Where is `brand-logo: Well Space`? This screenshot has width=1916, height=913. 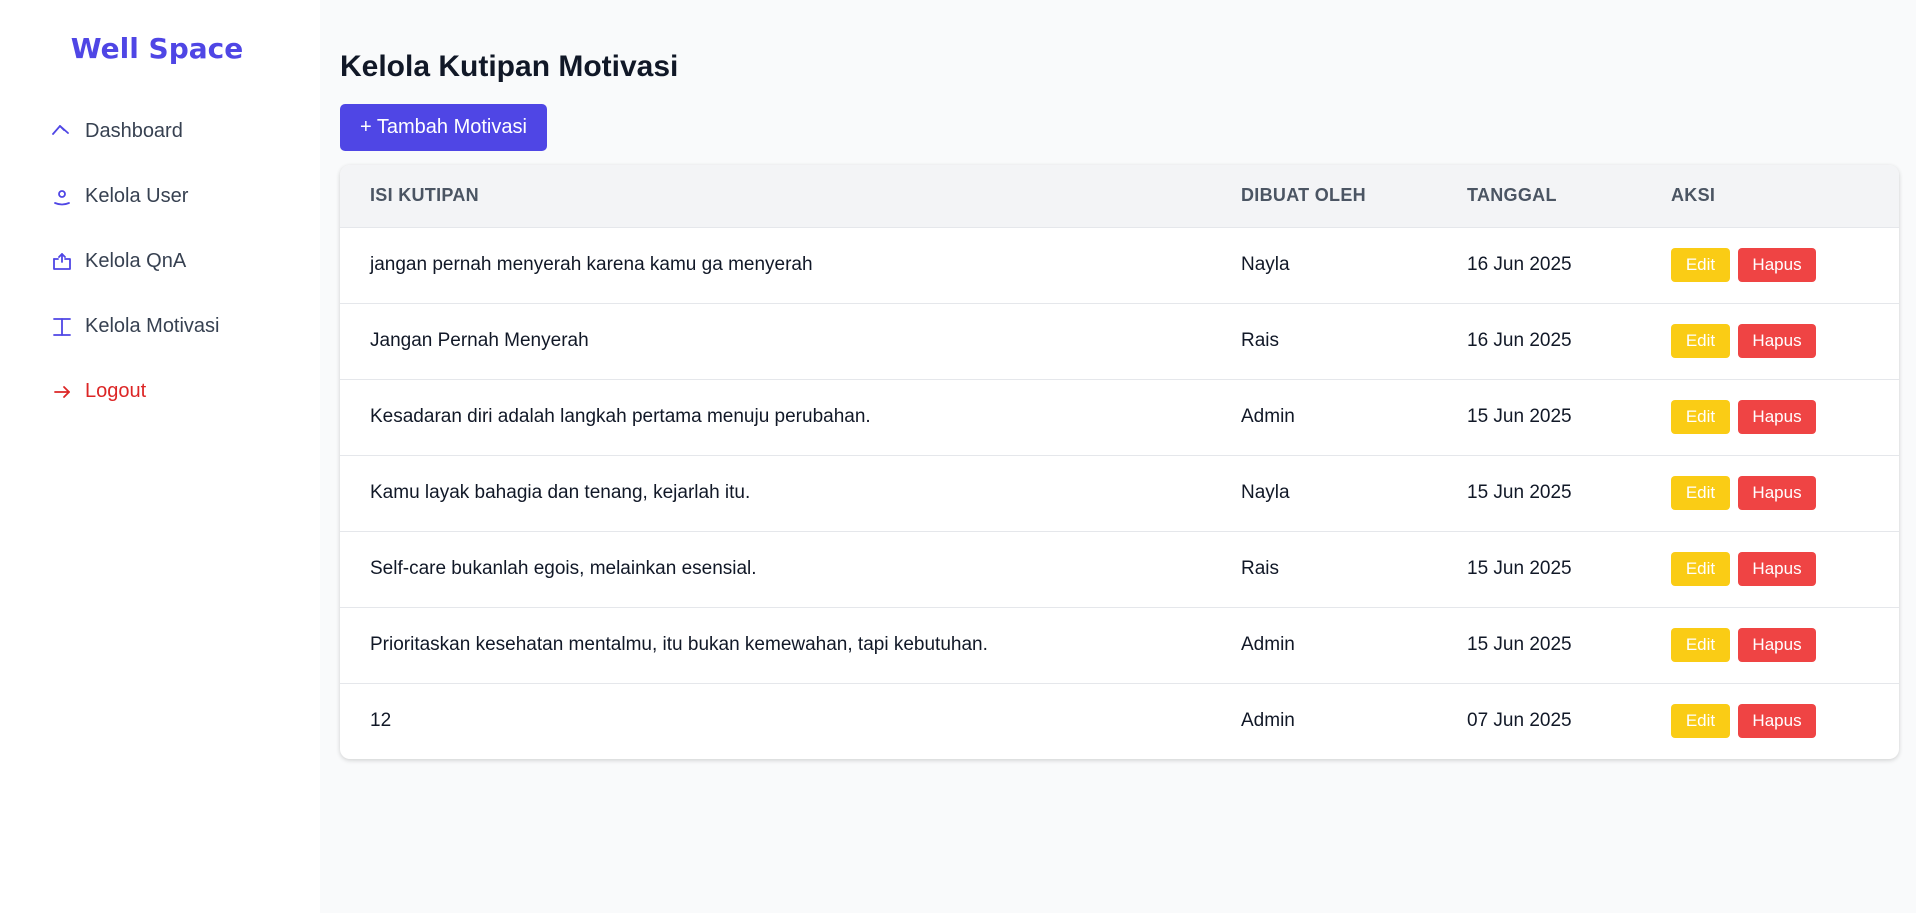
brand-logo: Well Space is located at coordinates (160, 48).